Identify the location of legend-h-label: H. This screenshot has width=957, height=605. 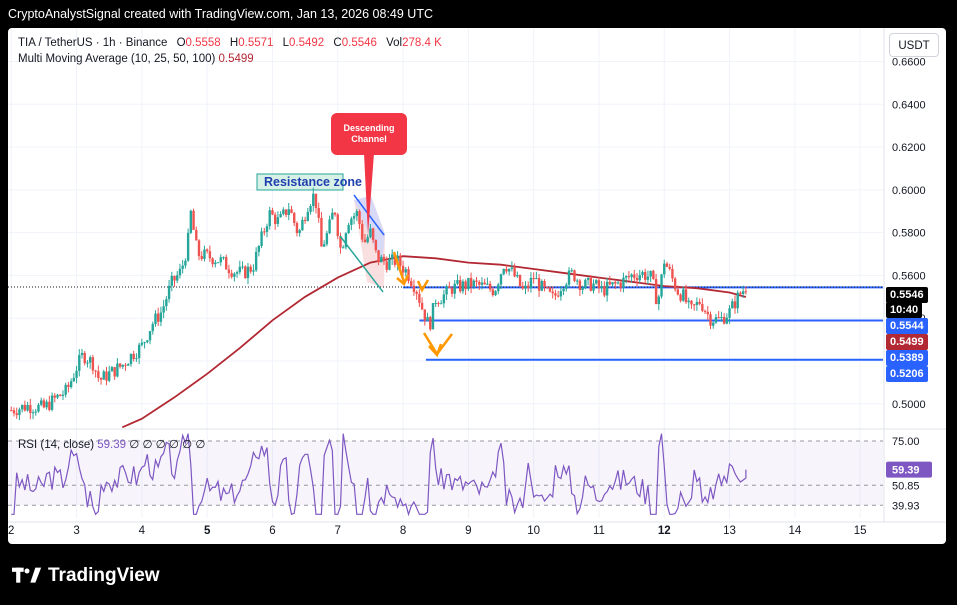
(234, 43).